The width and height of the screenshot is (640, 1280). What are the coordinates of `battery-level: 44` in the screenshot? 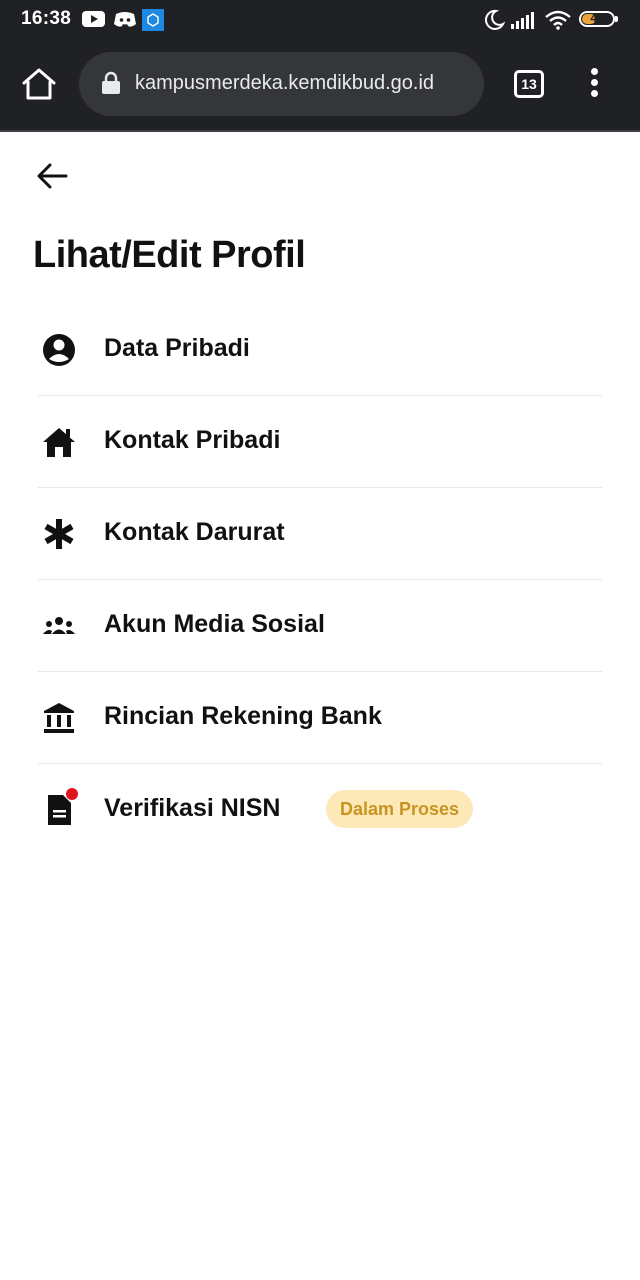 It's located at (597, 18).